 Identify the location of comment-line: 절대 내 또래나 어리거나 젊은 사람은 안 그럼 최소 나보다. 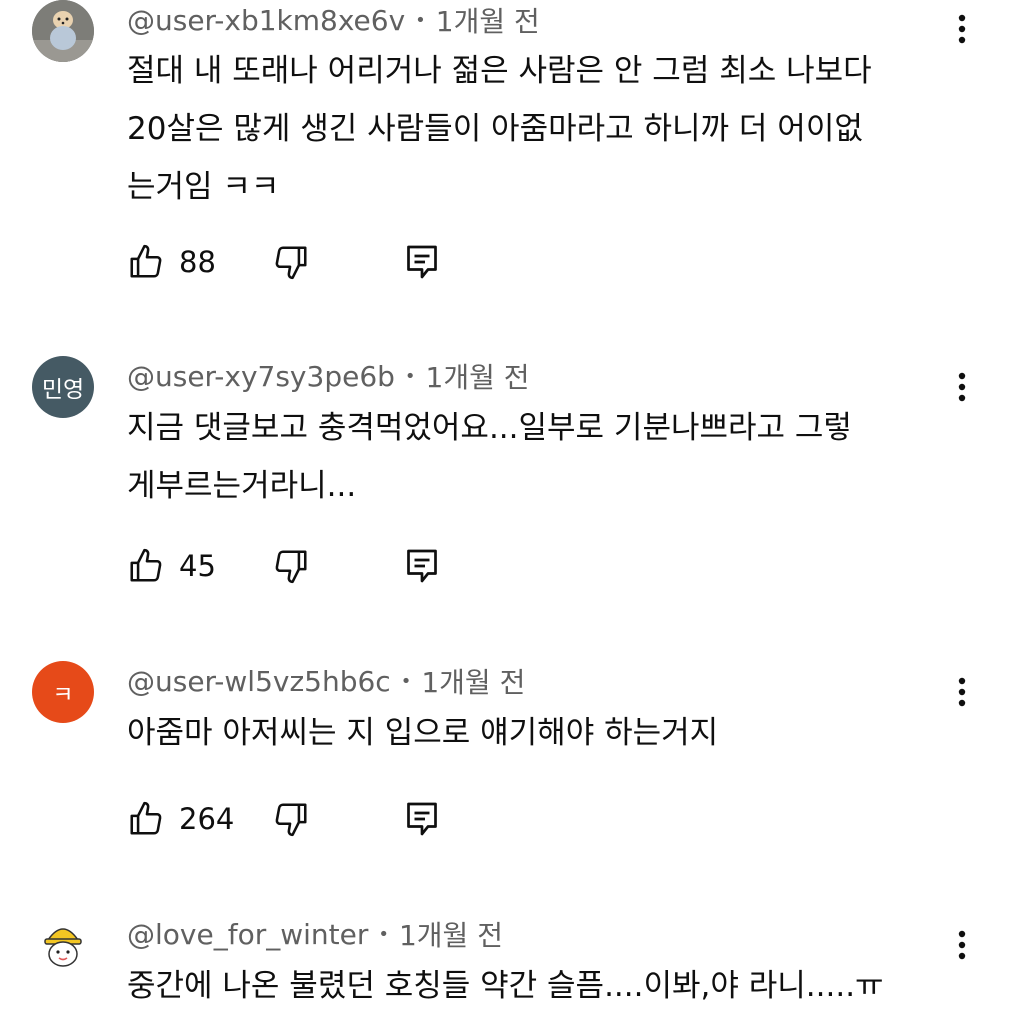
(499, 71).